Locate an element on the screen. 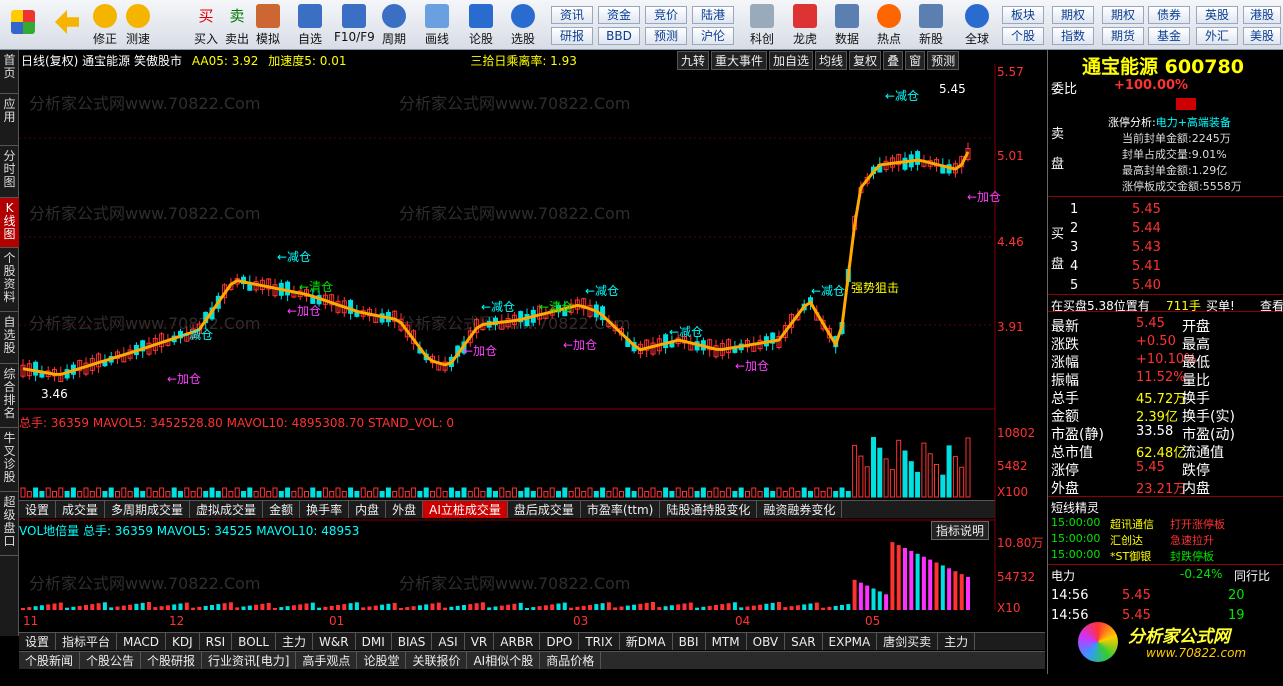  tab-item: DMI is located at coordinates (374, 641).